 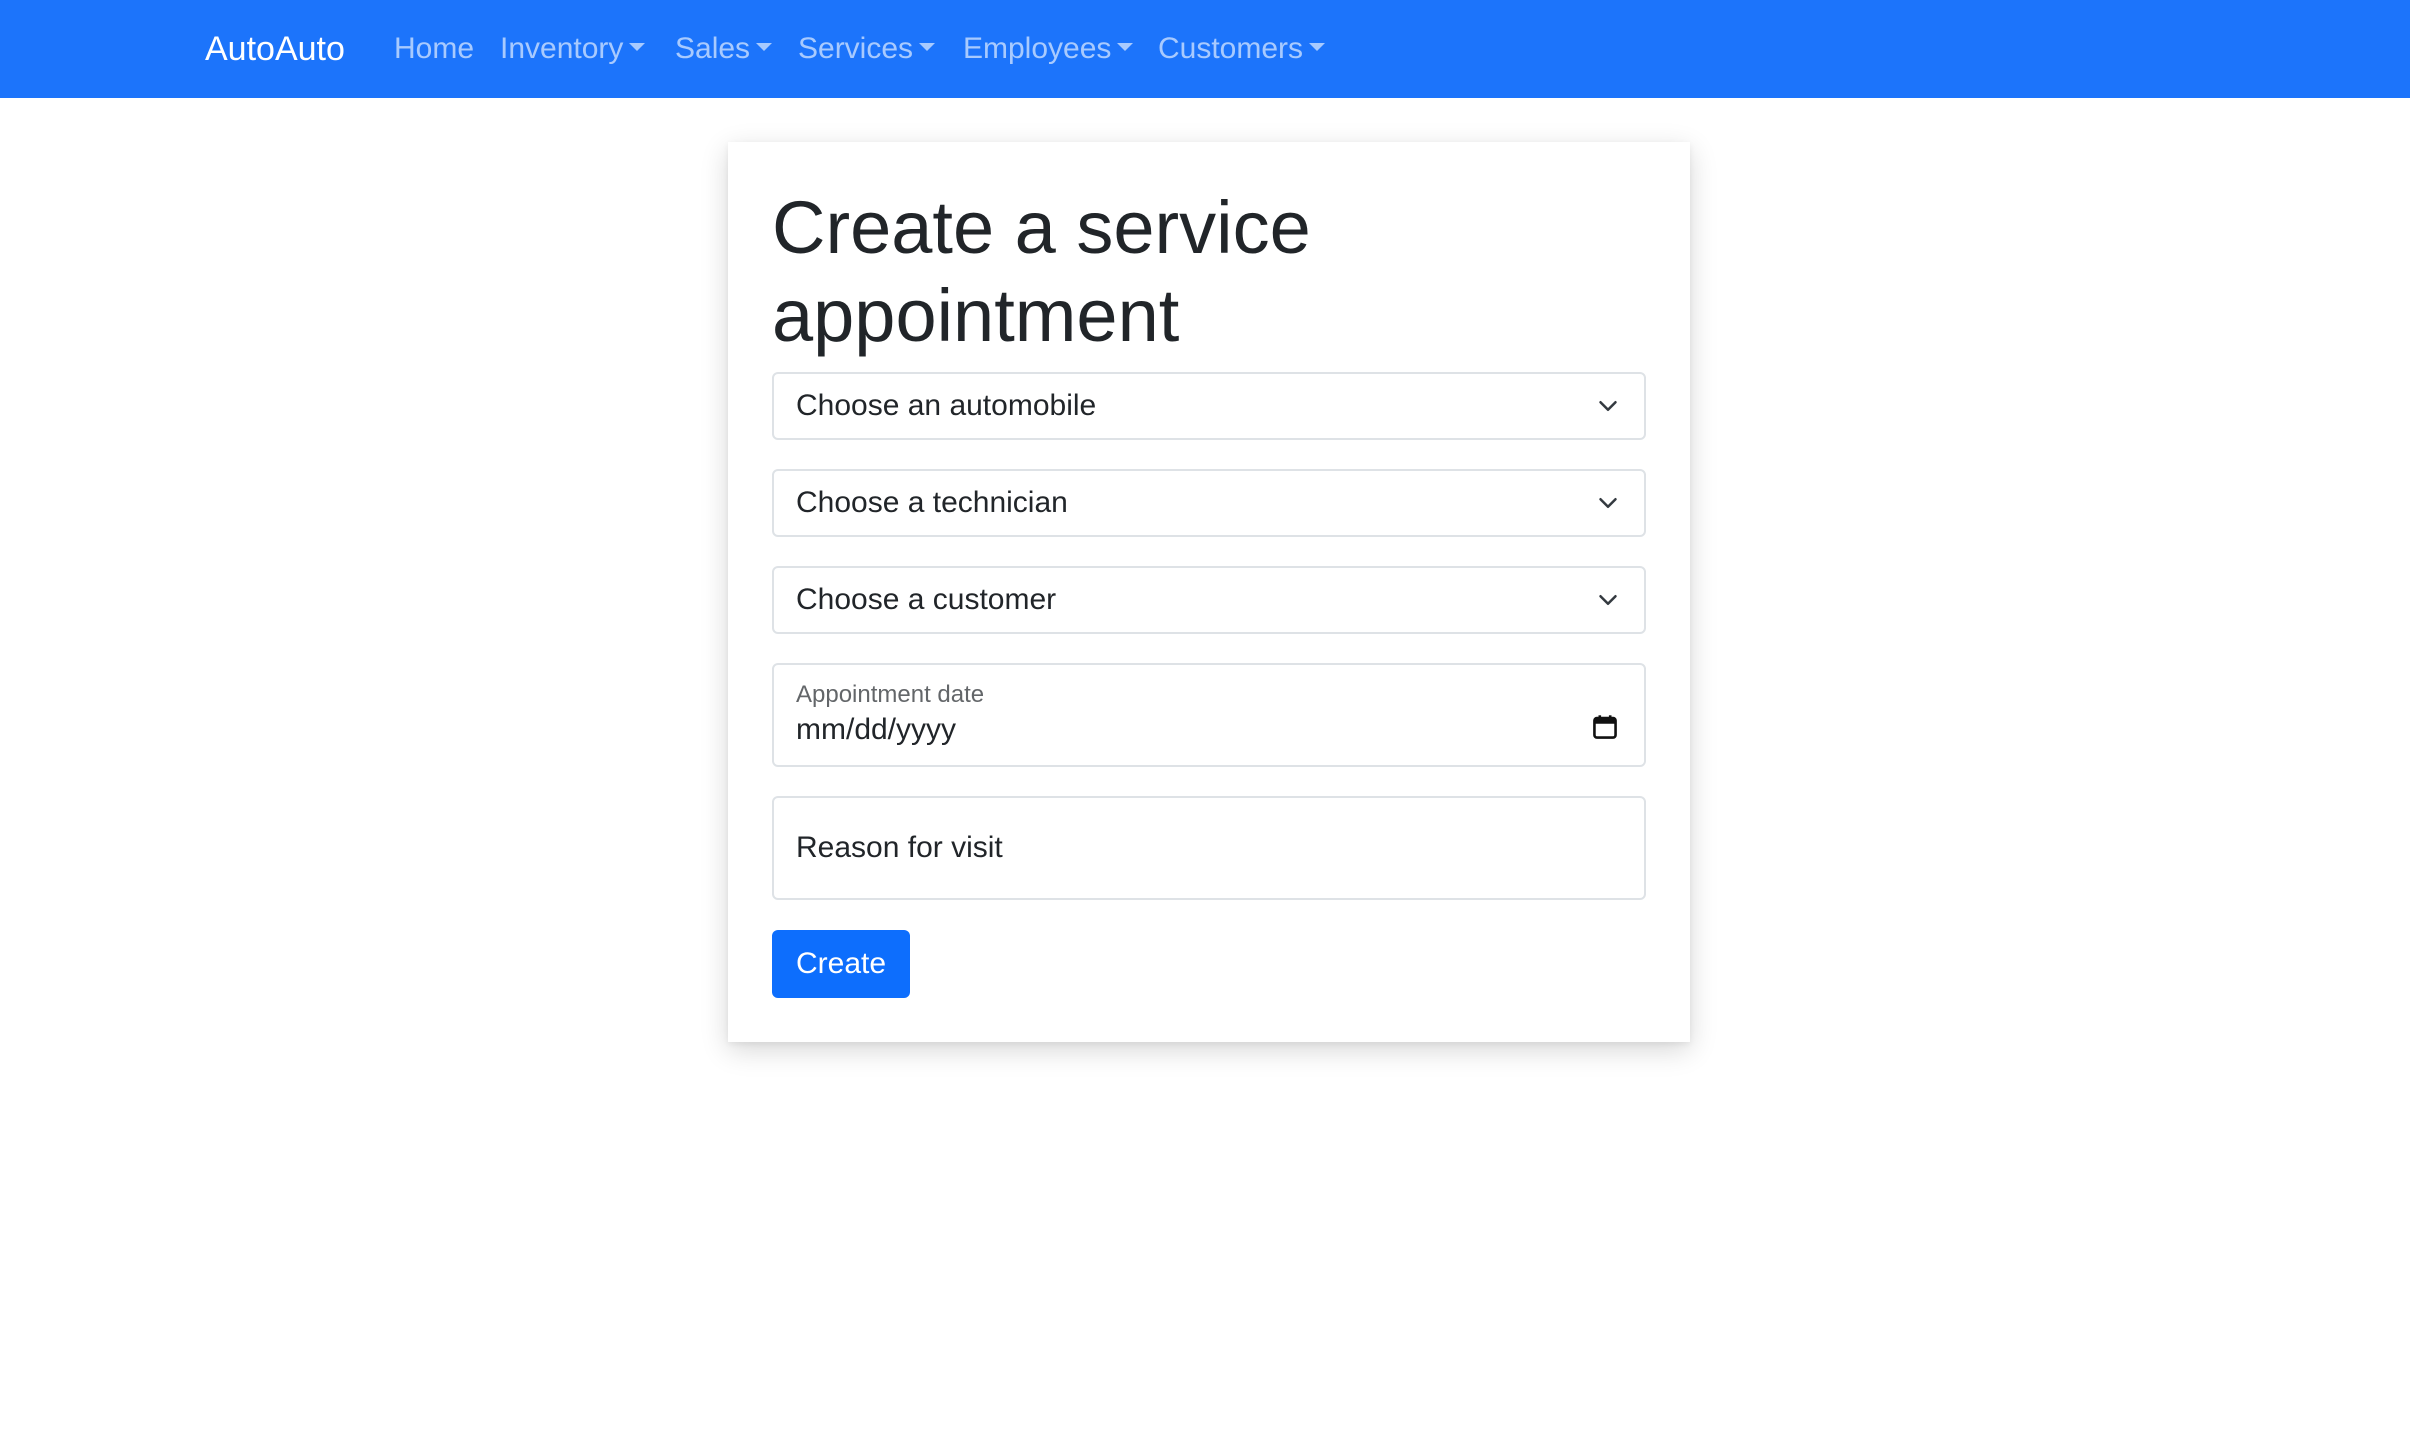 What do you see at coordinates (1605, 727) in the screenshot?
I see `calendar-icon` at bounding box center [1605, 727].